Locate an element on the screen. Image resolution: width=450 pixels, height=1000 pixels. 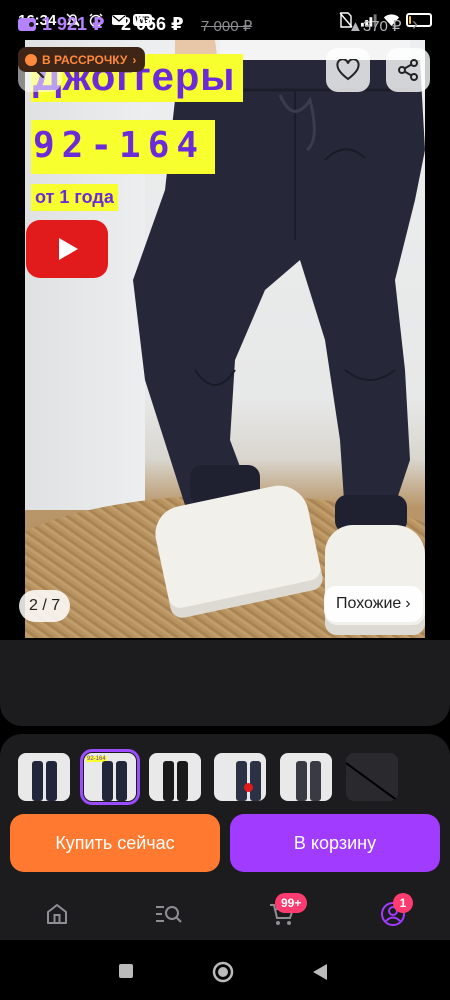
share-icon is located at coordinates (408, 70).